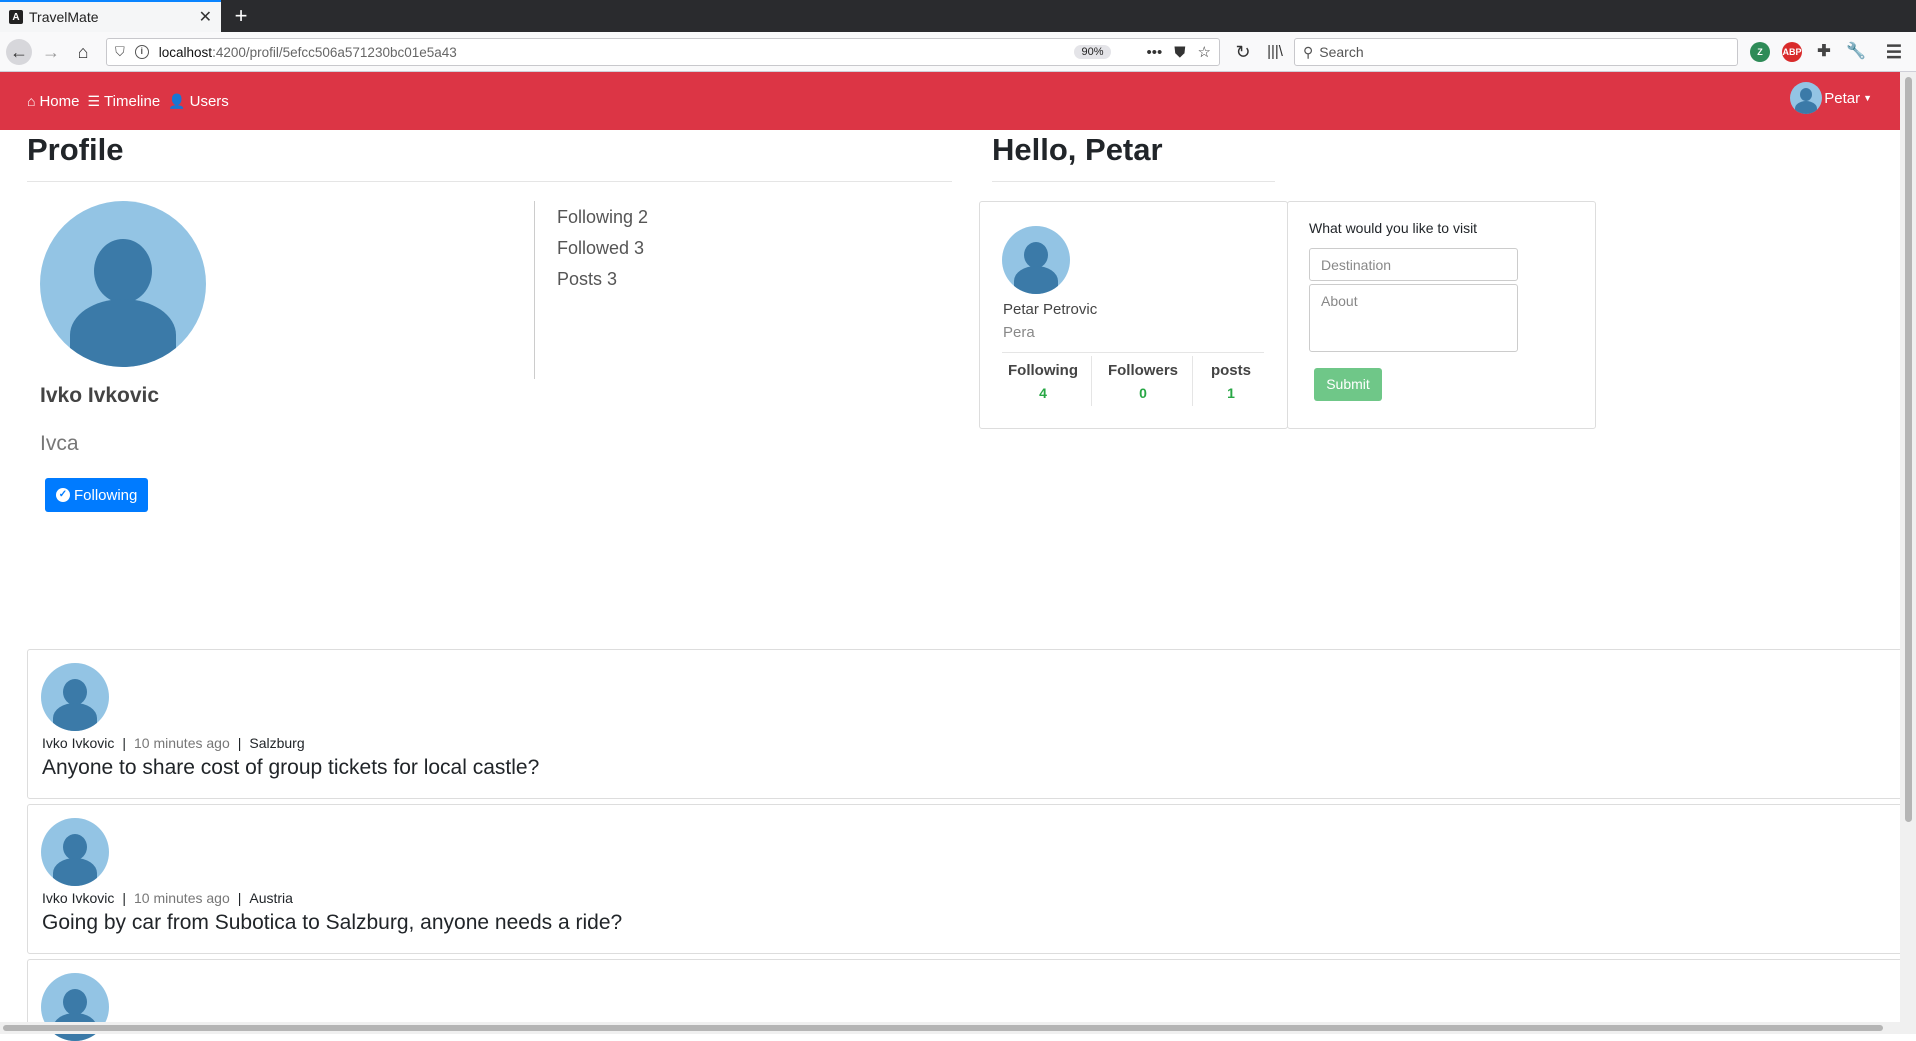 Image resolution: width=1916 pixels, height=1041 pixels. I want to click on extensions-puzzle-icon: ✚, so click(1824, 52).